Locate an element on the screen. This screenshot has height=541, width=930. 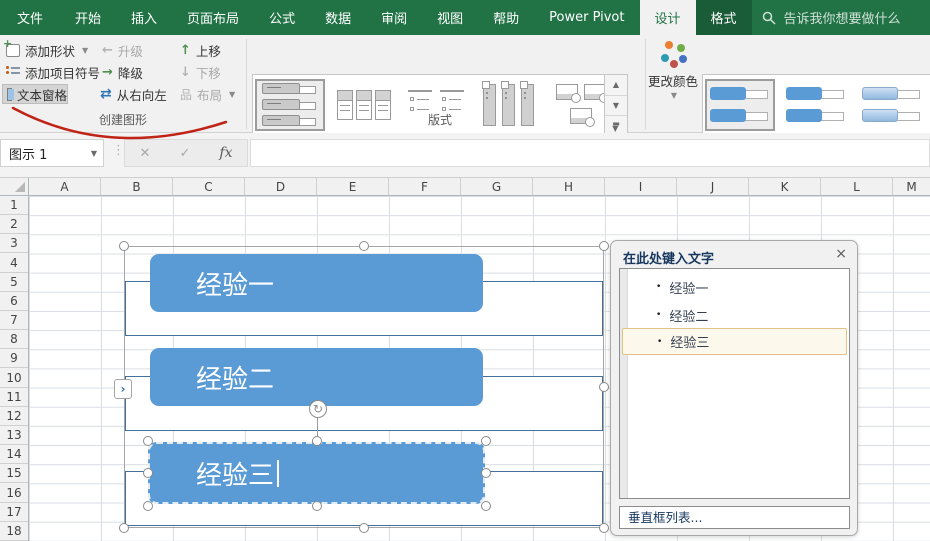
resize-handle-top-middle is located at coordinates (364, 246).